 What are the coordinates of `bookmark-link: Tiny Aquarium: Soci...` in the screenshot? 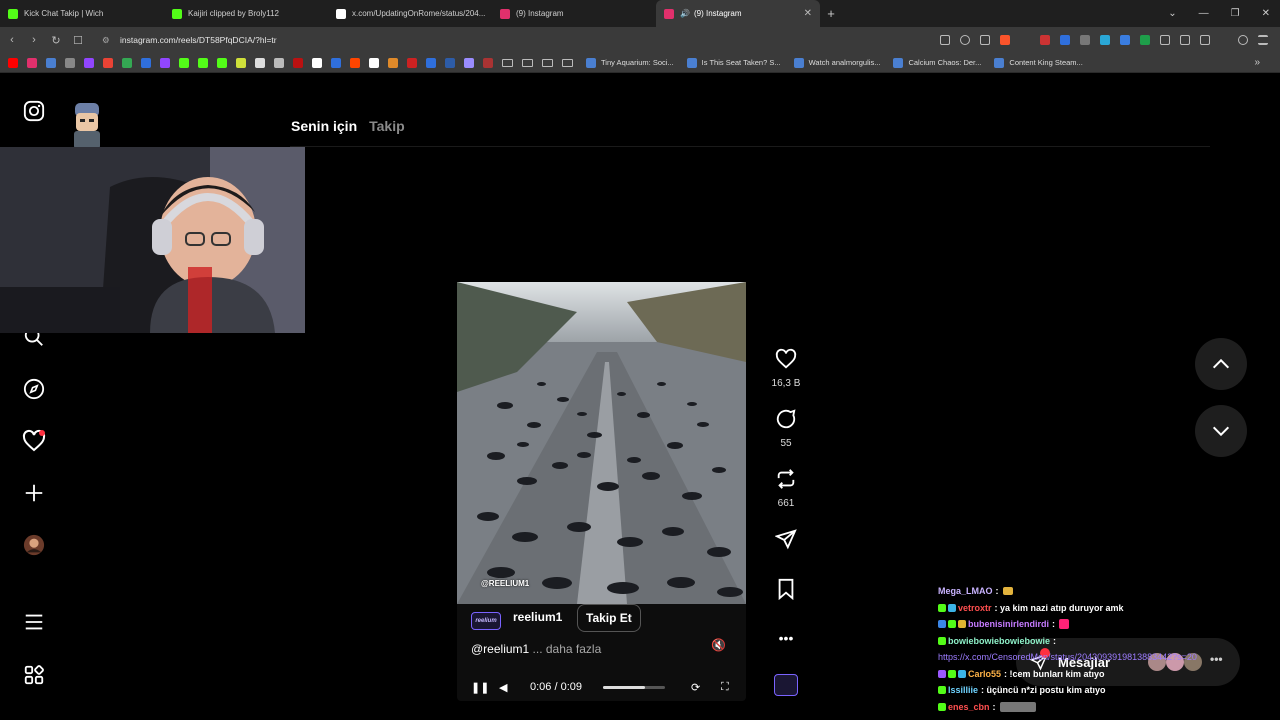 It's located at (630, 62).